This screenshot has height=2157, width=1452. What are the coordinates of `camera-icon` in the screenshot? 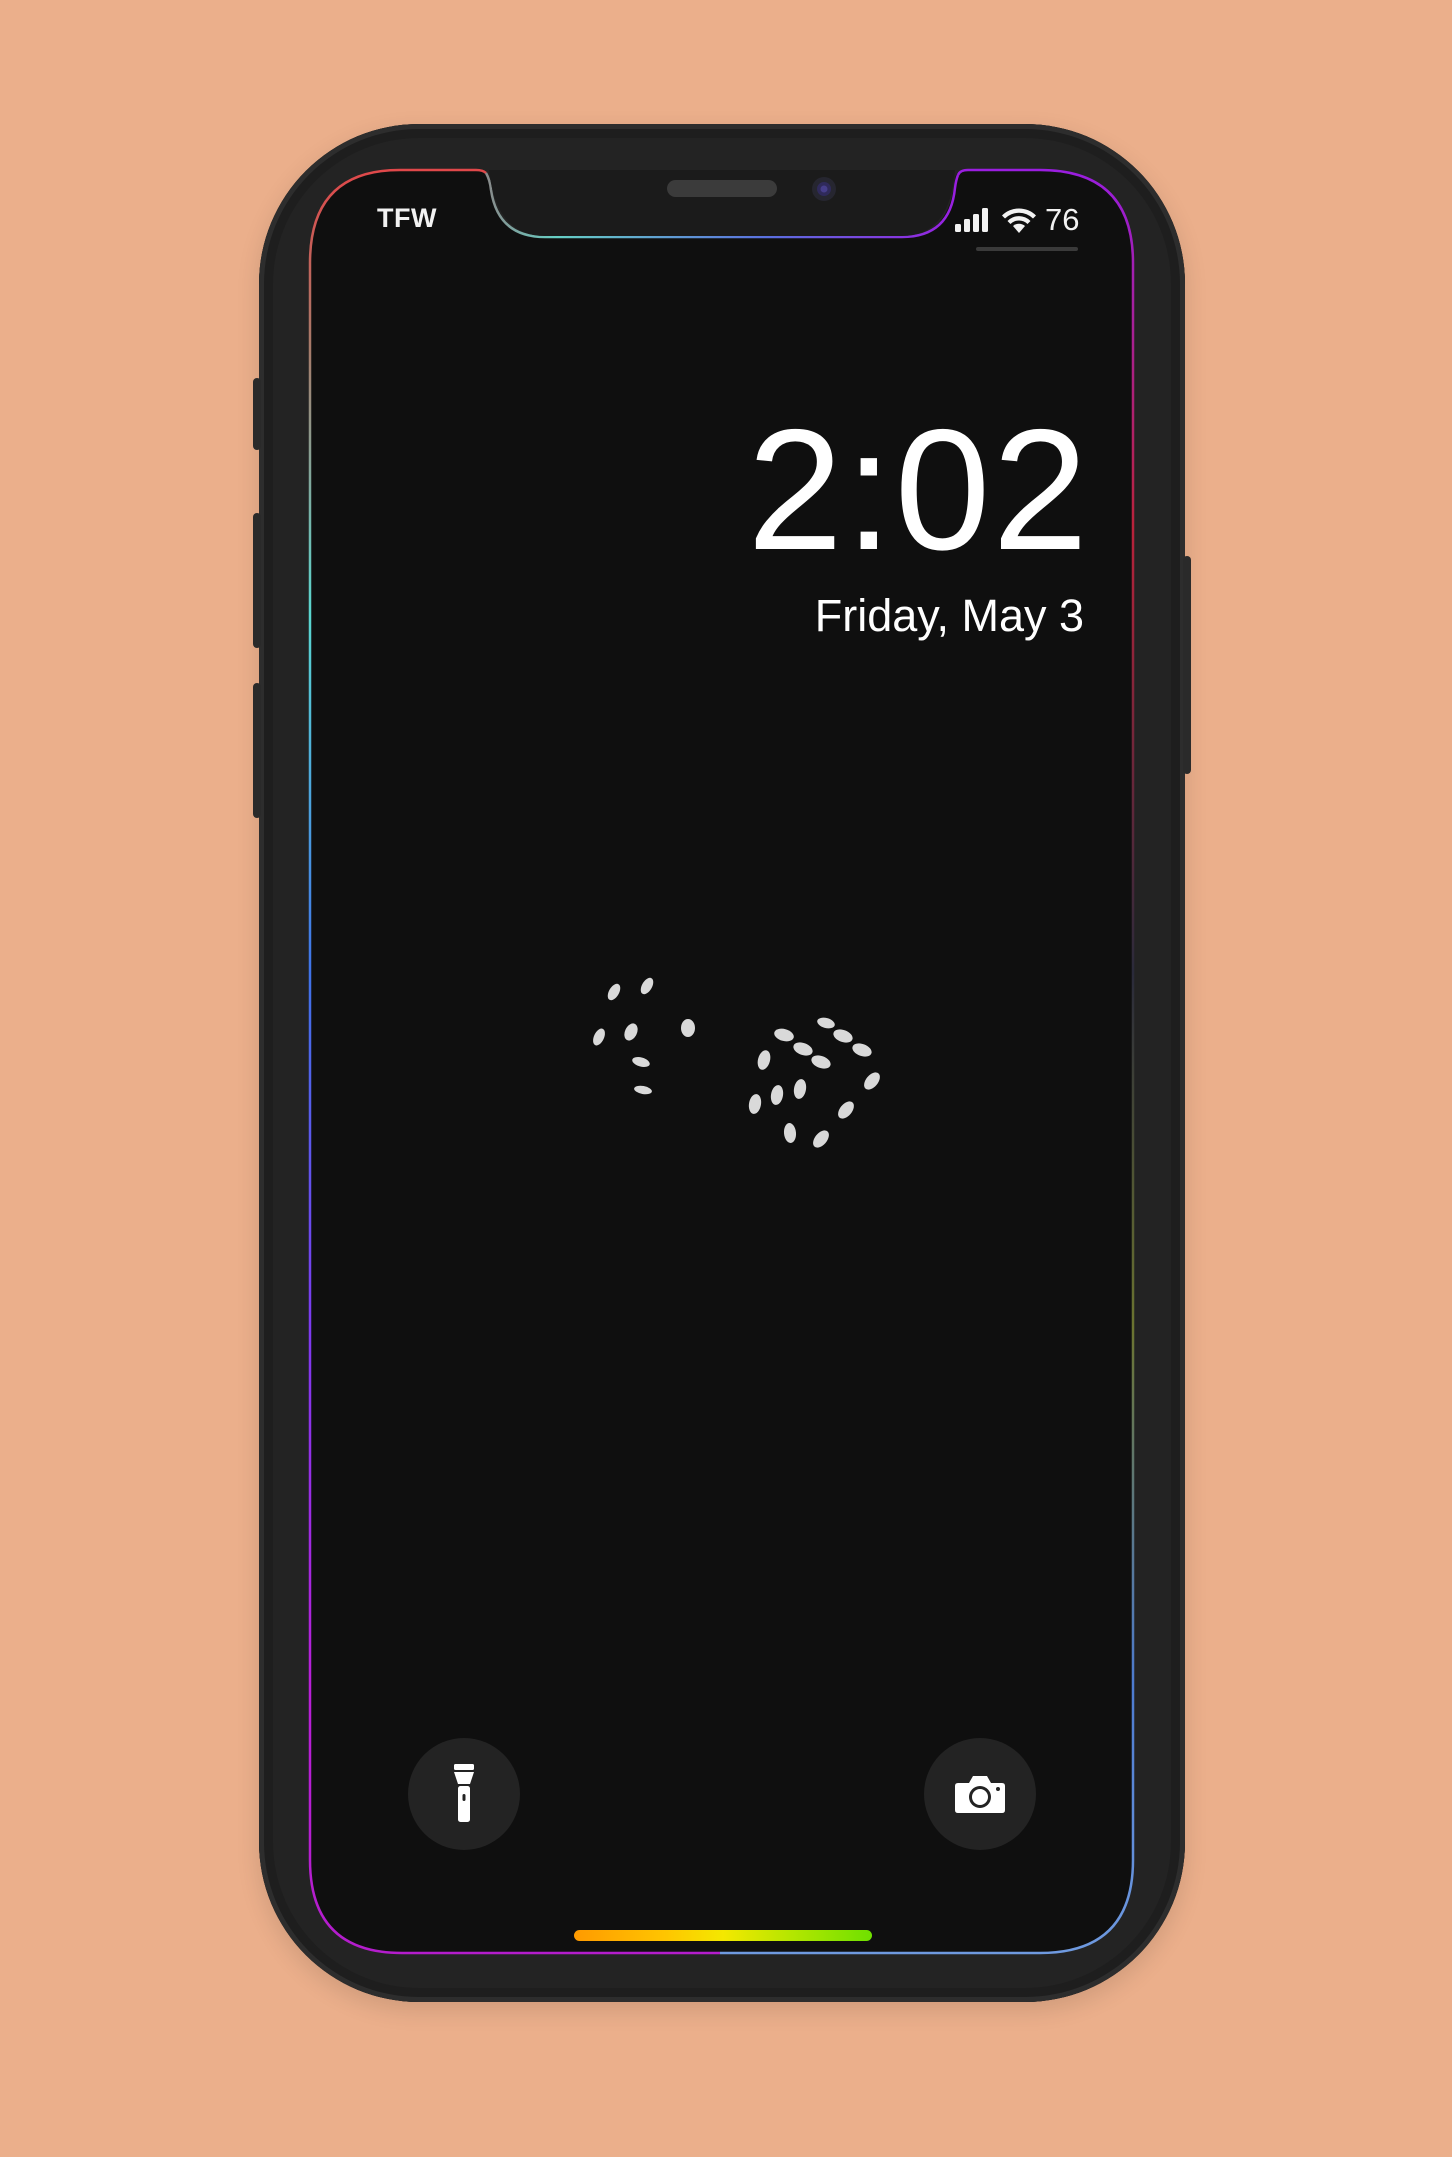 It's located at (980, 1794).